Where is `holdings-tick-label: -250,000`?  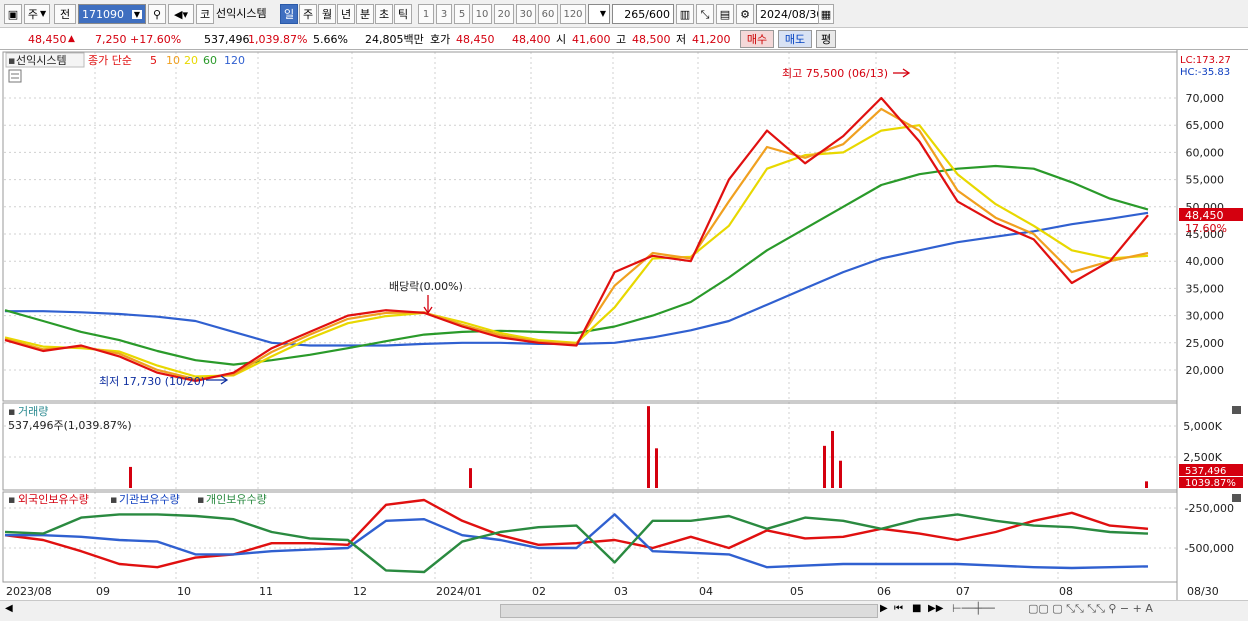 holdings-tick-label: -250,000 is located at coordinates (1209, 508).